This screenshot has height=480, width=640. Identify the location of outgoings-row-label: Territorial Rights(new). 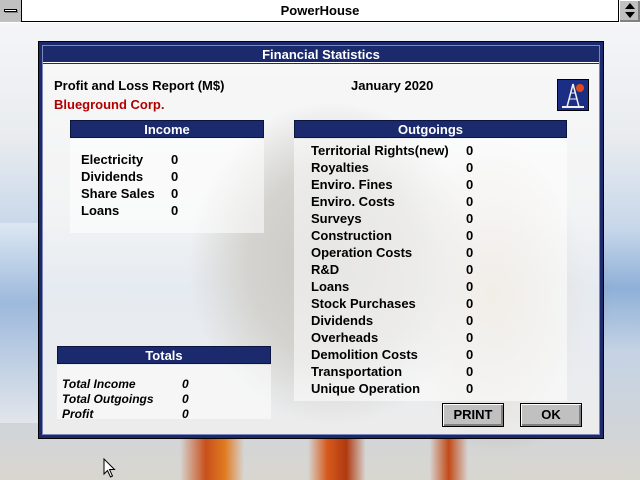
(380, 150).